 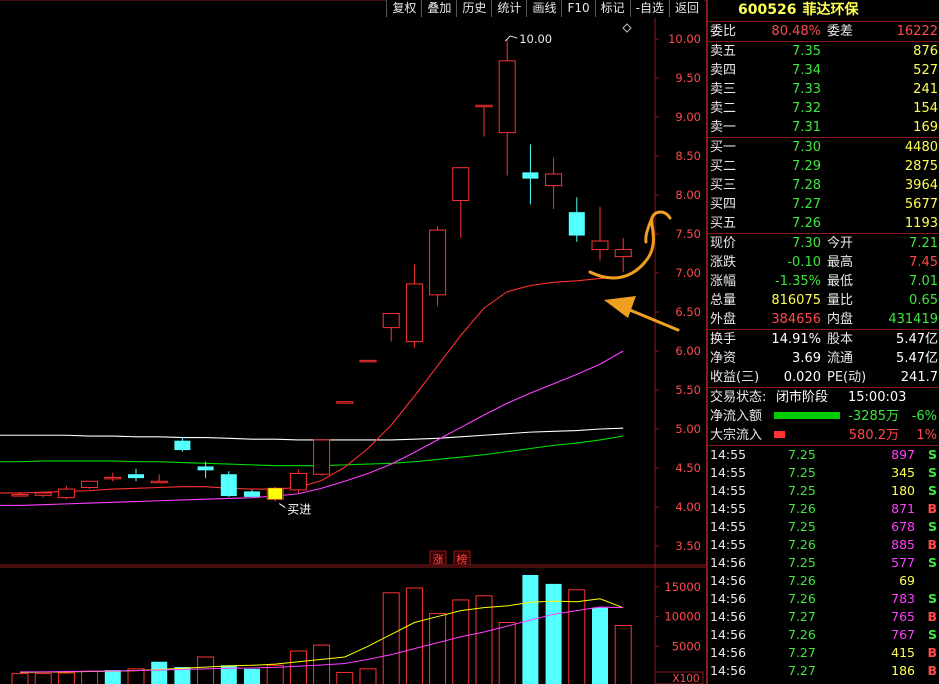 I want to click on tick-volume: 415, so click(x=903, y=652).